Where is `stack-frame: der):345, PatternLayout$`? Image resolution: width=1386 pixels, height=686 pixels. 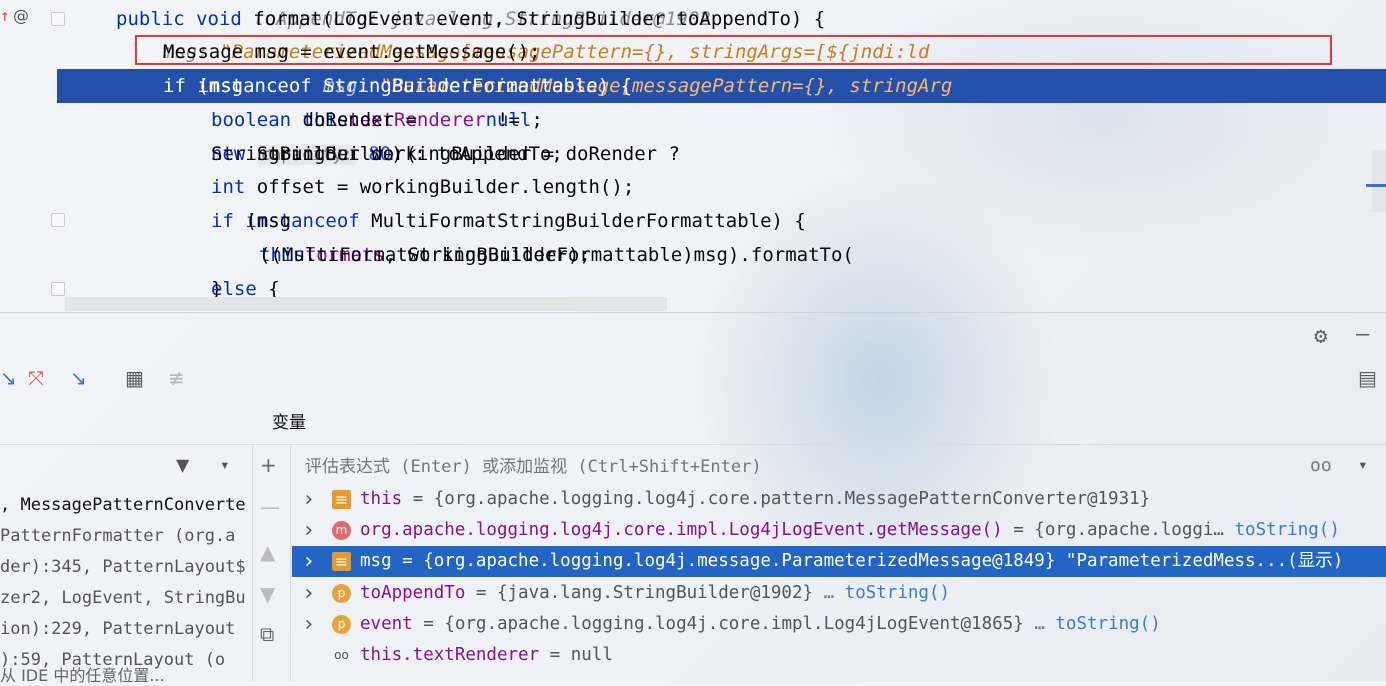 stack-frame: der):345, PatternLayout$ is located at coordinates (123, 567).